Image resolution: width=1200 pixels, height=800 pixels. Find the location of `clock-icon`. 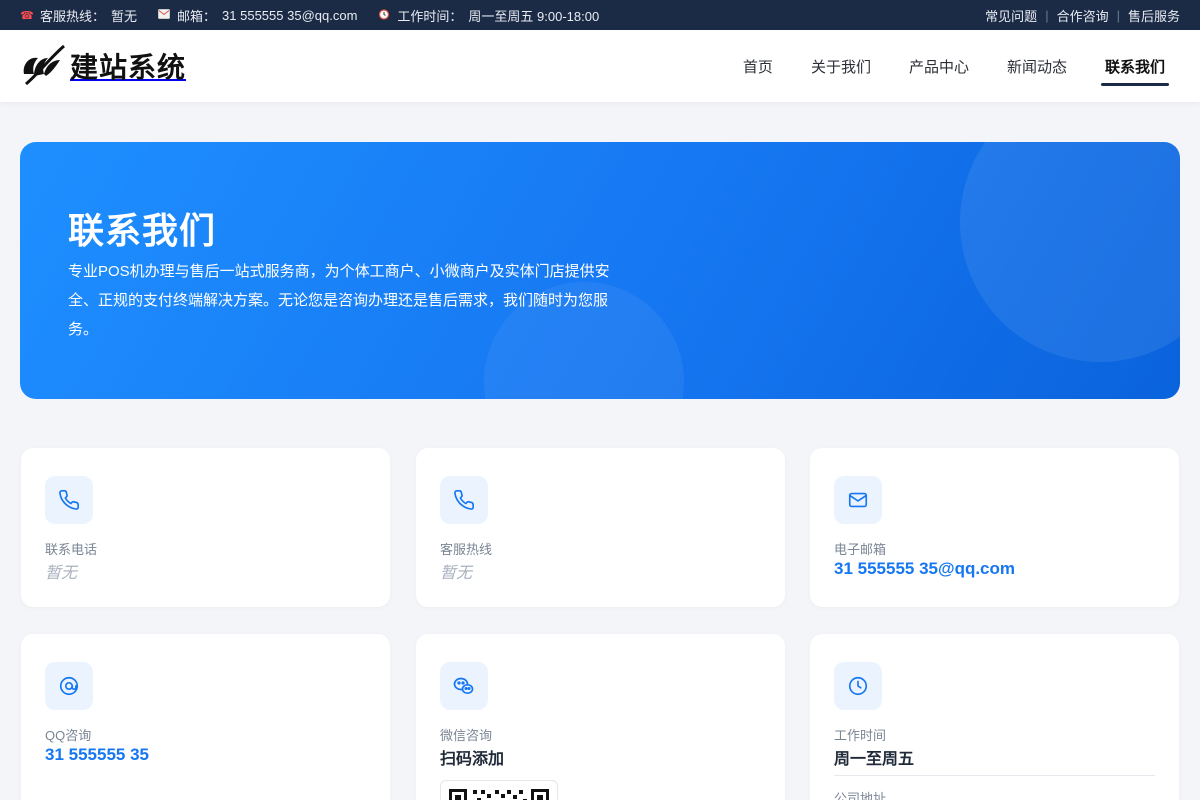

clock-icon is located at coordinates (858, 686).